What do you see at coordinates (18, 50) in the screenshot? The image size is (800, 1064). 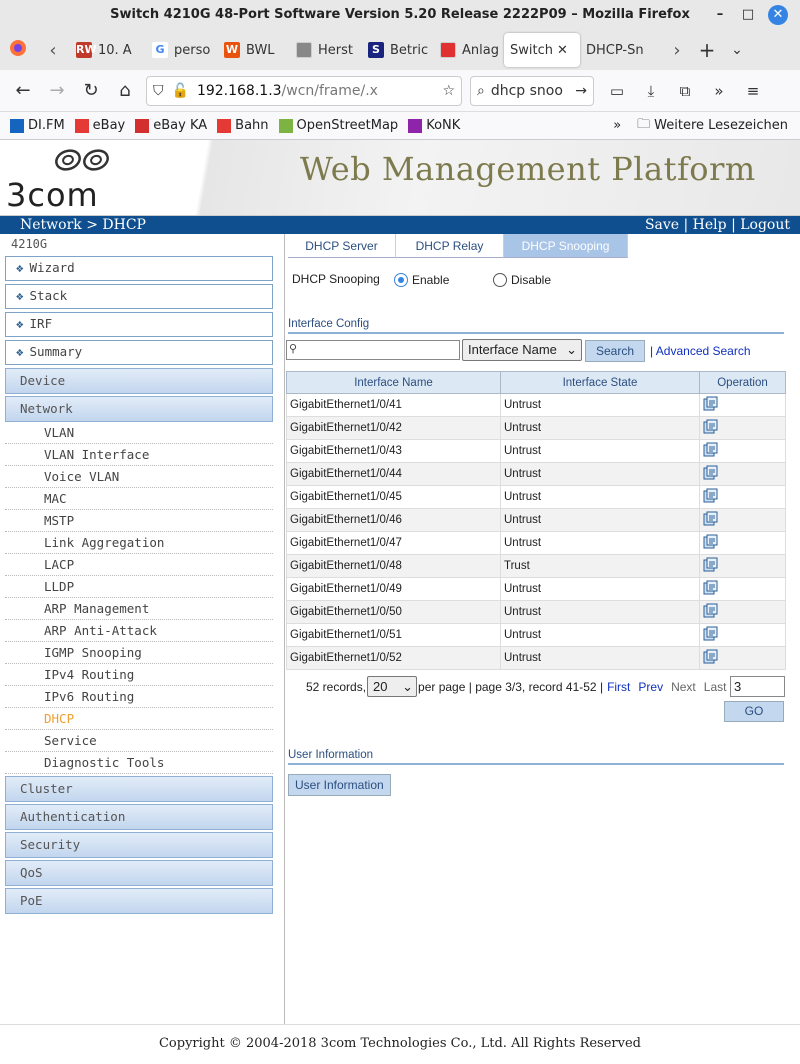 I see `firefox-menu-icon` at bounding box center [18, 50].